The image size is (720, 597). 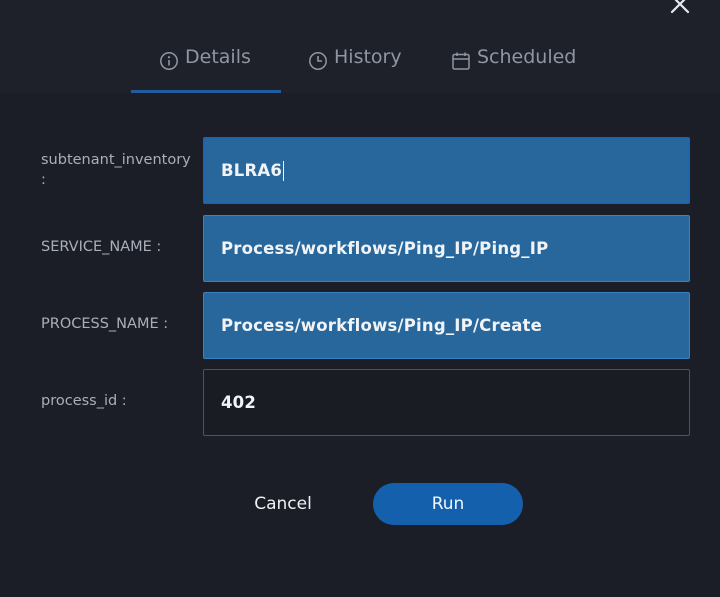 What do you see at coordinates (252, 170) in the screenshot?
I see `subtenant-inventory-value: BLRA6` at bounding box center [252, 170].